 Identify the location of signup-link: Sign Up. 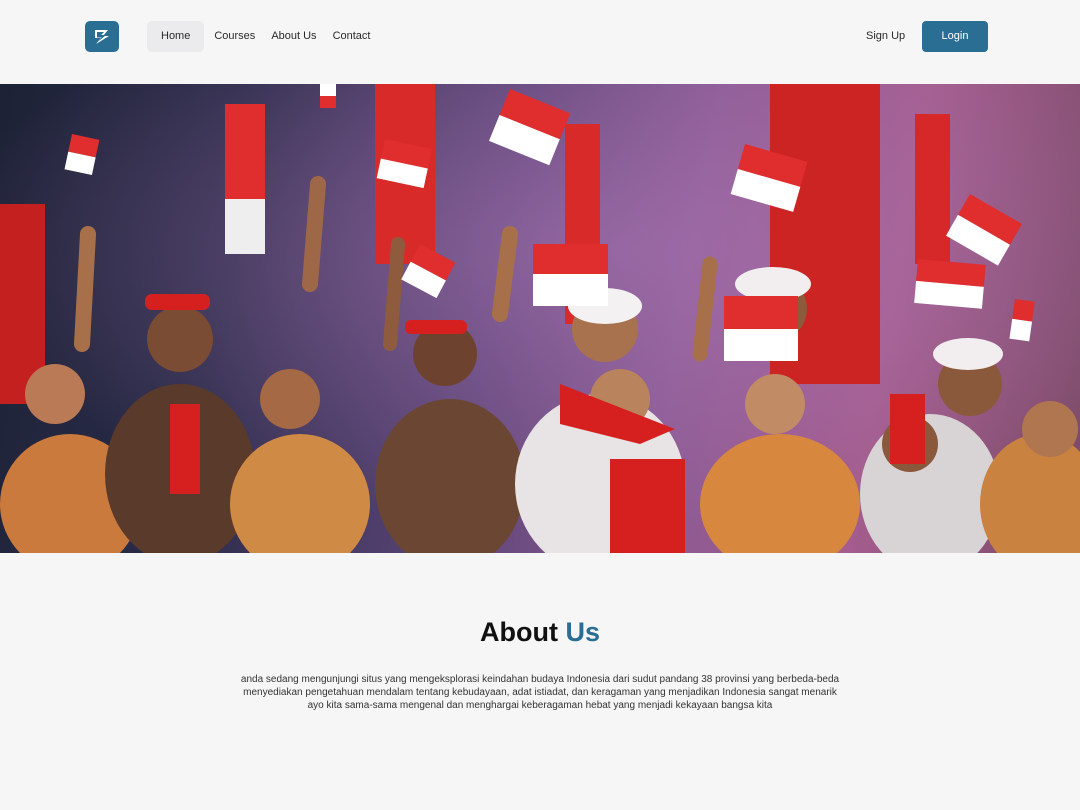
(885, 36).